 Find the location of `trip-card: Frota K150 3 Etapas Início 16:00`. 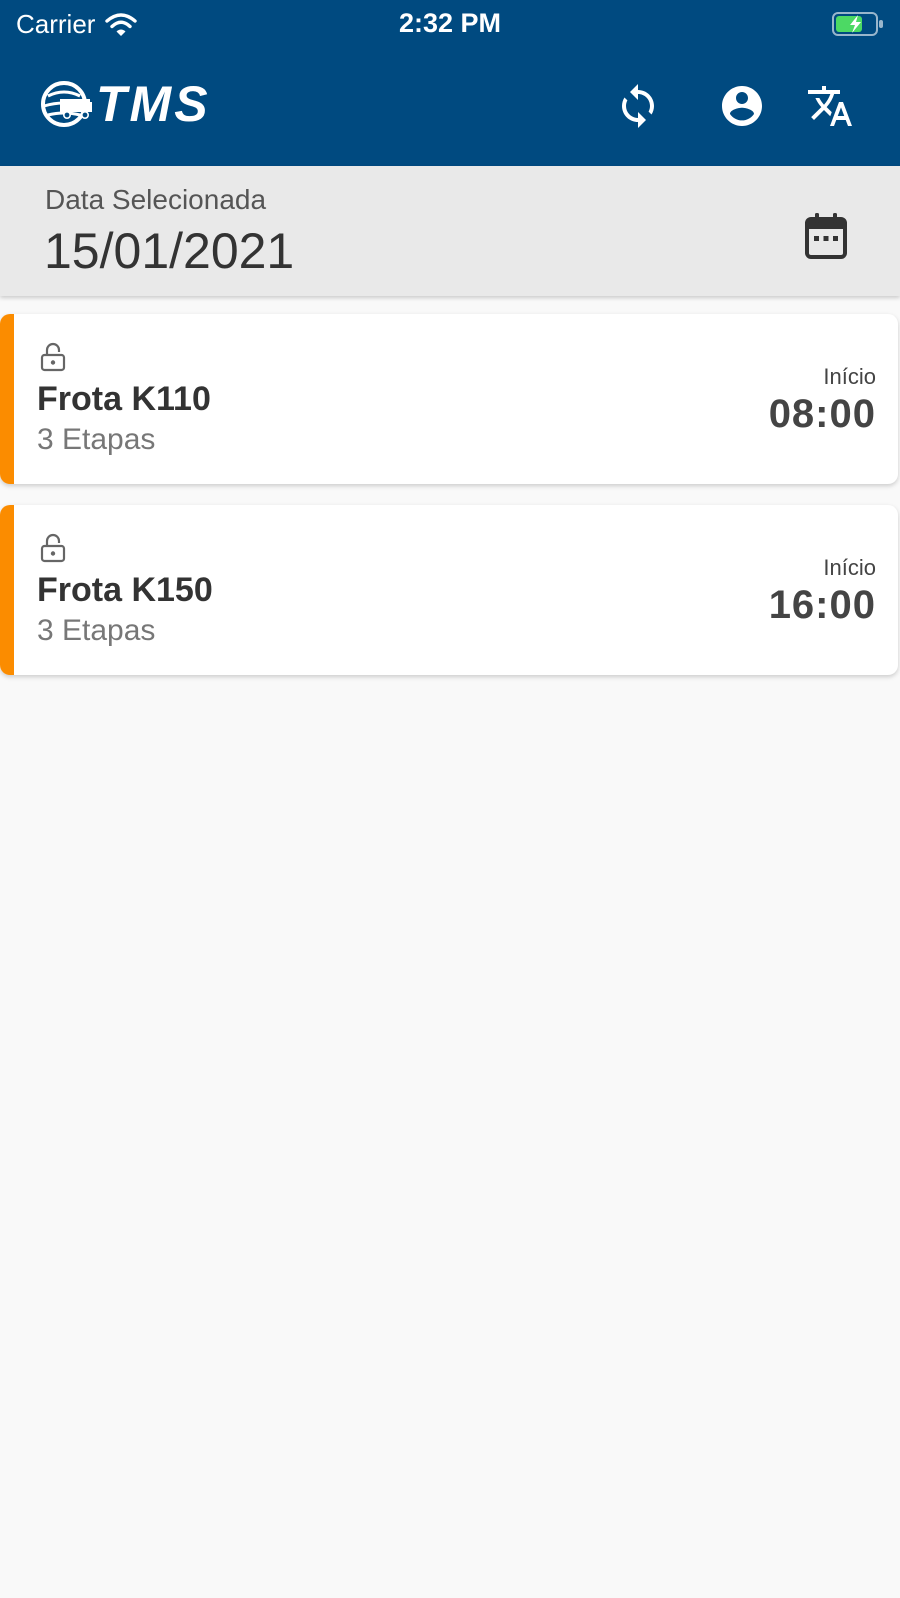

trip-card: Frota K150 3 Etapas Início 16:00 is located at coordinates (449, 590).